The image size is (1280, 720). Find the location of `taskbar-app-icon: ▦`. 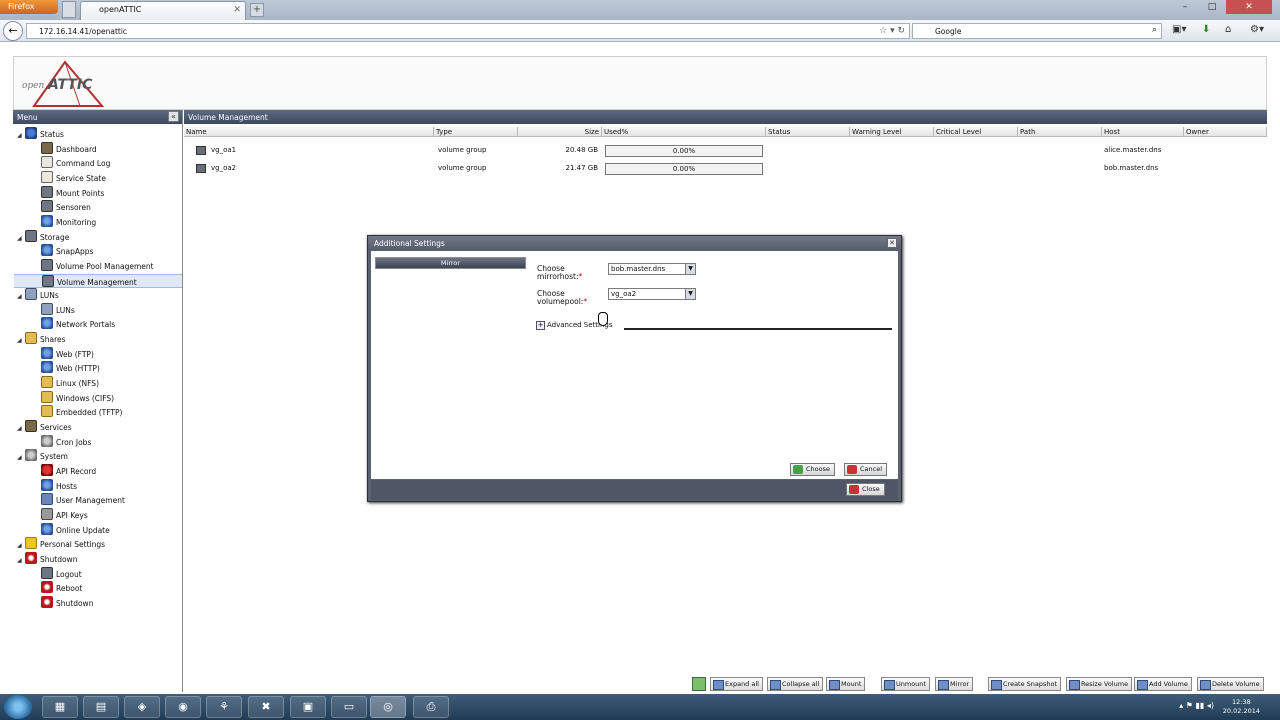

taskbar-app-icon: ▦ is located at coordinates (60, 707).